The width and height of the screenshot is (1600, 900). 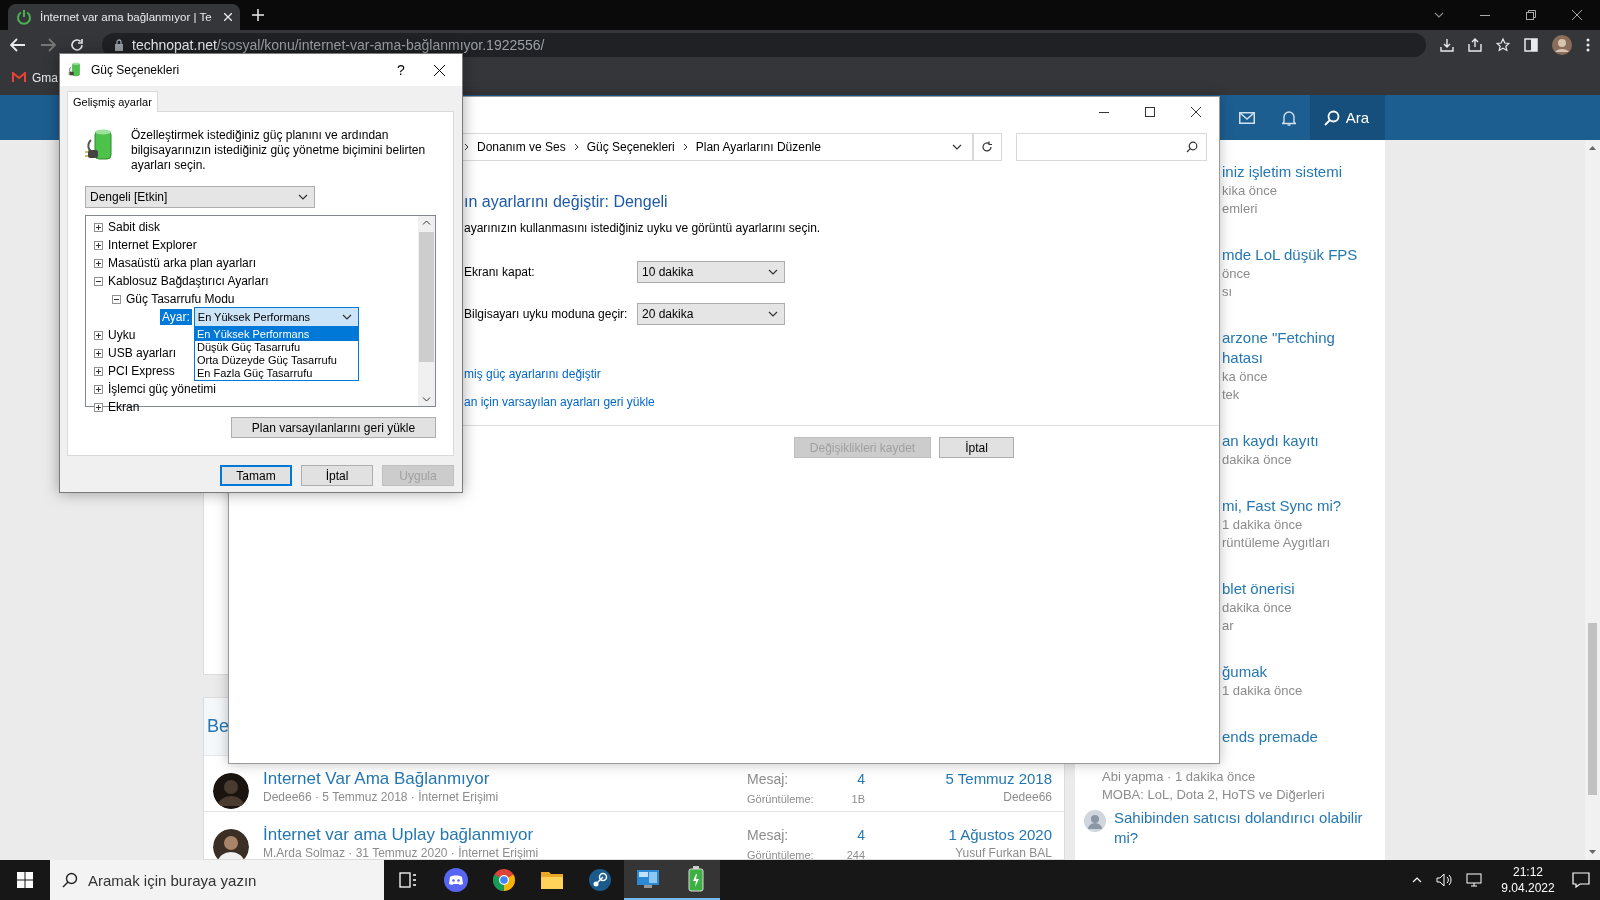 What do you see at coordinates (998, 779) in the screenshot?
I see `last-post-date: 5 Temmuz 2018` at bounding box center [998, 779].